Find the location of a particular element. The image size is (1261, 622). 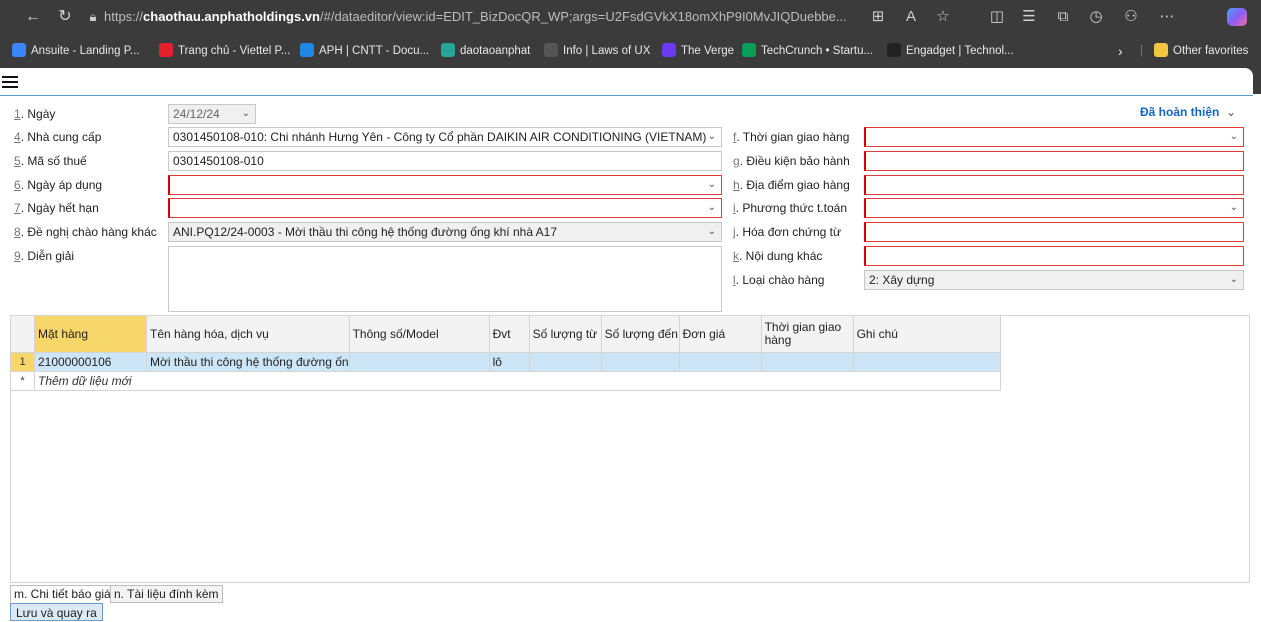

cell-dvt: lô is located at coordinates (509, 362).